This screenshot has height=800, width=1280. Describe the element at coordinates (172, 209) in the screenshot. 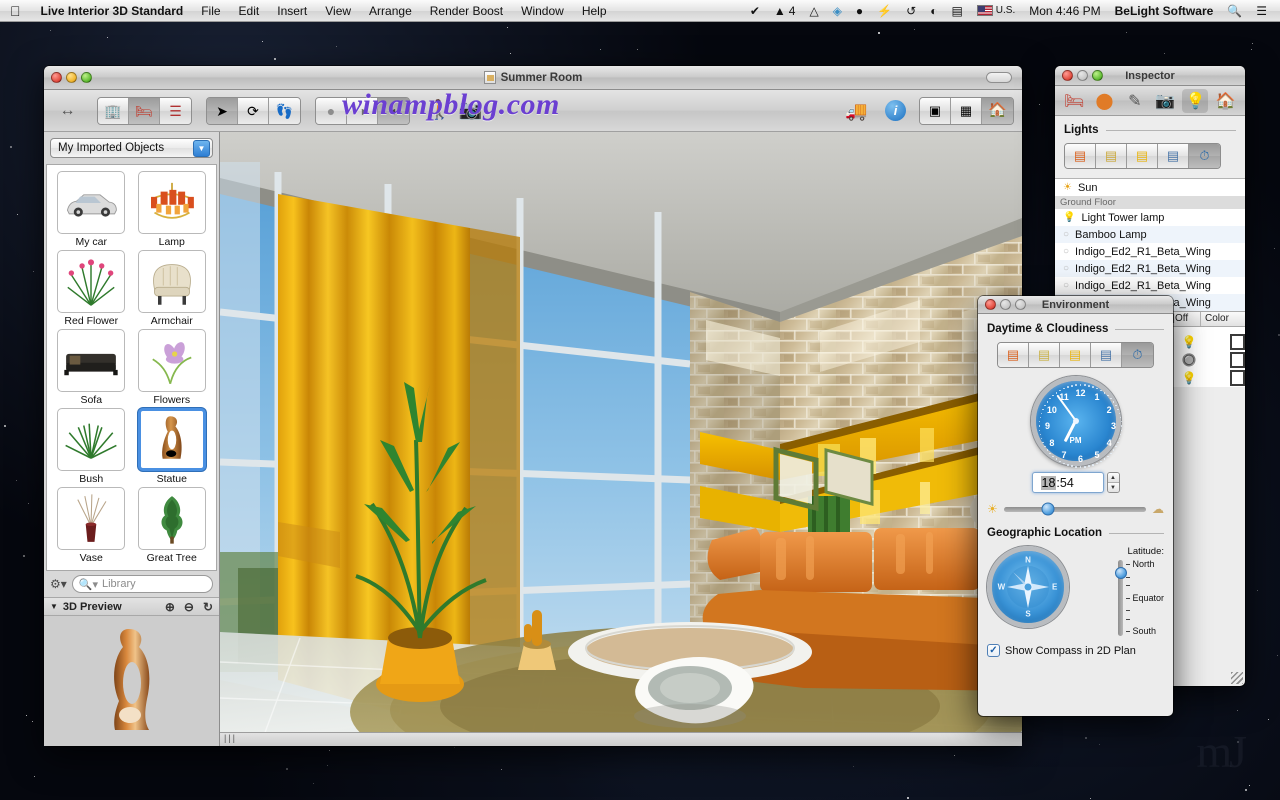

I see `library-object-lamp: Lamp` at that location.